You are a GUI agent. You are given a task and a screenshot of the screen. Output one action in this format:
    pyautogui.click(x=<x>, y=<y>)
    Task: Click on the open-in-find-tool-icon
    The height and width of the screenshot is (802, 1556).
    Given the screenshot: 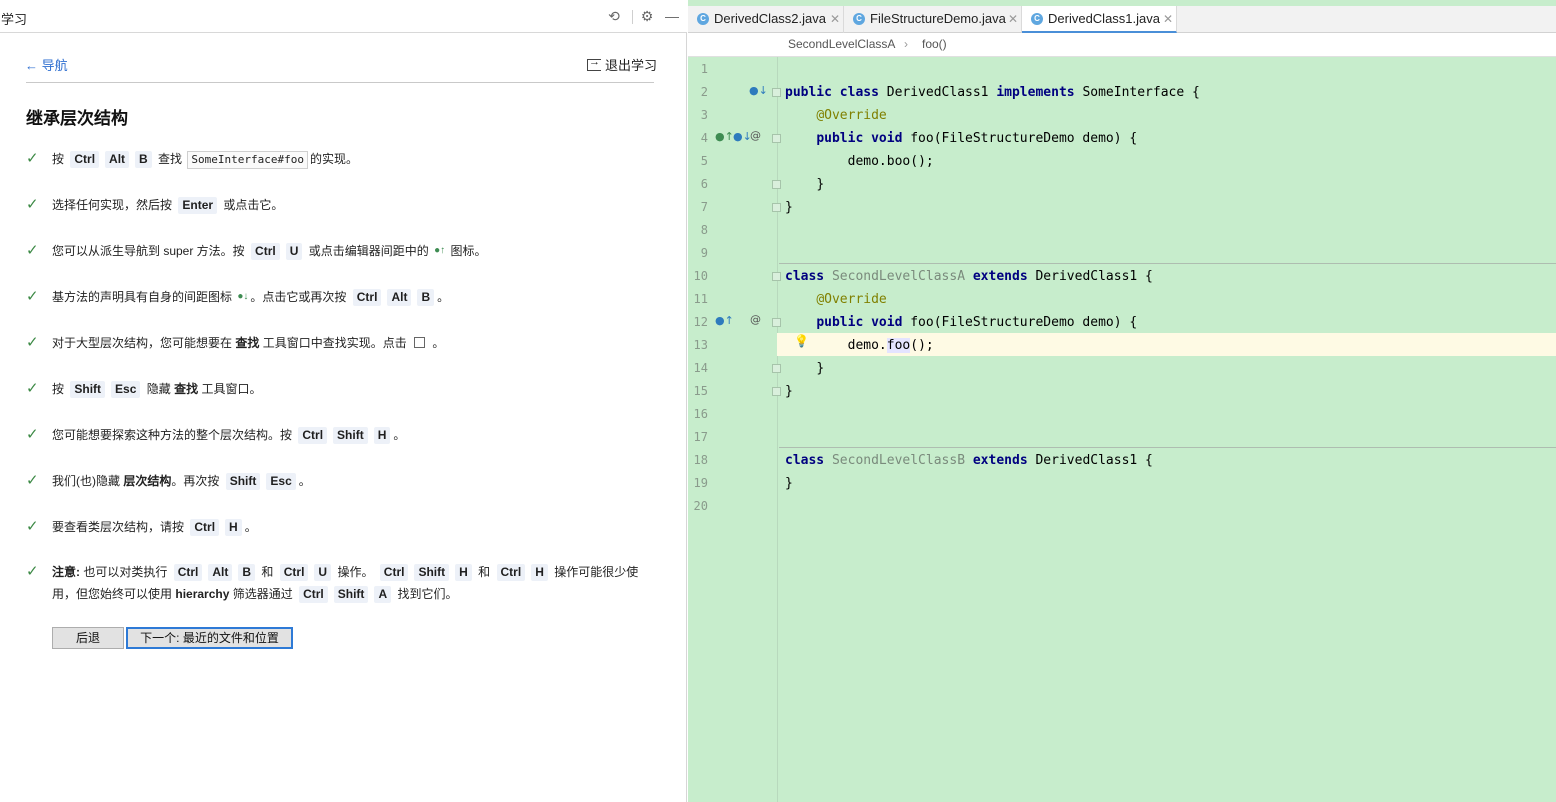 What is the action you would take?
    pyautogui.click(x=420, y=342)
    